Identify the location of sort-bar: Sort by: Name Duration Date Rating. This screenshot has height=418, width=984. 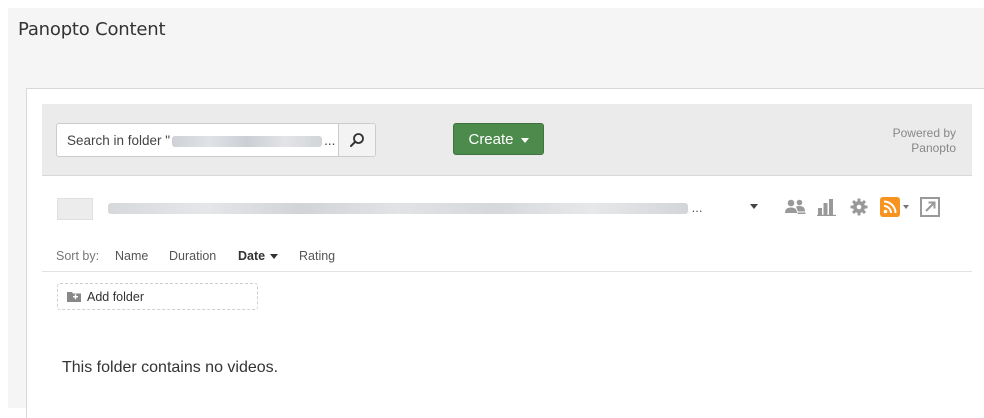
(507, 258).